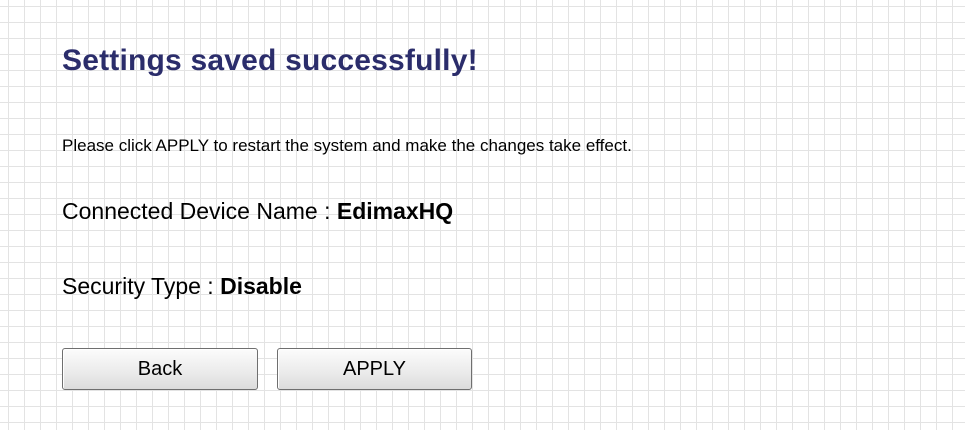  I want to click on back-button: Back, so click(160, 369).